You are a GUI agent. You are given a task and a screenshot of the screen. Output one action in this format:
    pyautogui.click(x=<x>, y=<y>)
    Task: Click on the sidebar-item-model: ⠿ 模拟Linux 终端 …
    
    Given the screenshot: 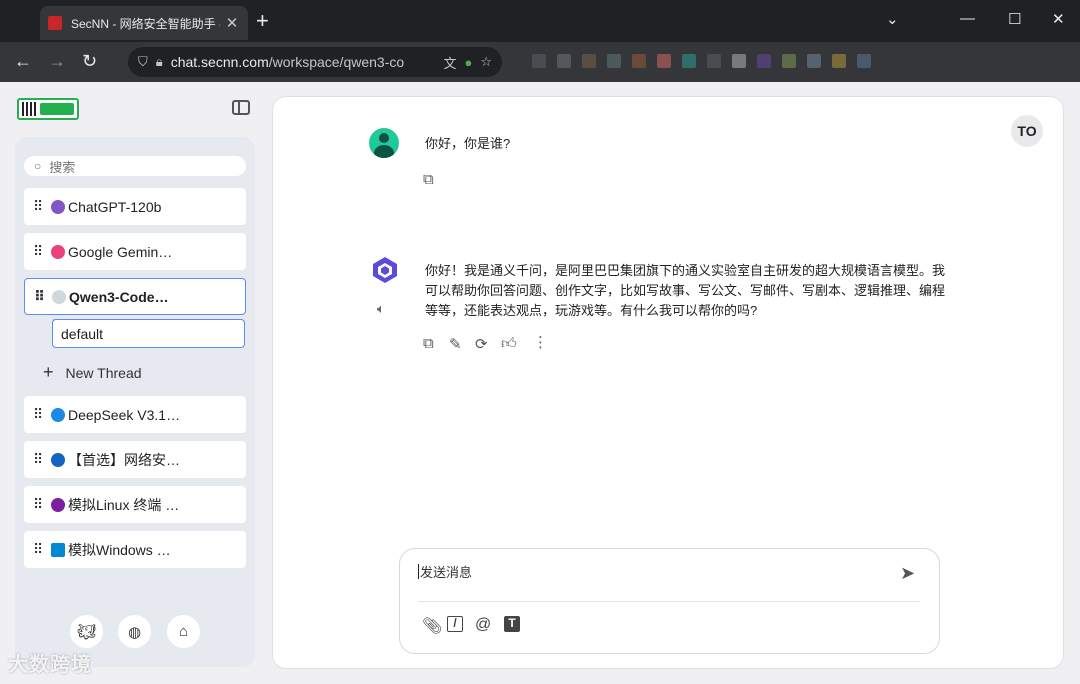 What is the action you would take?
    pyautogui.click(x=135, y=504)
    